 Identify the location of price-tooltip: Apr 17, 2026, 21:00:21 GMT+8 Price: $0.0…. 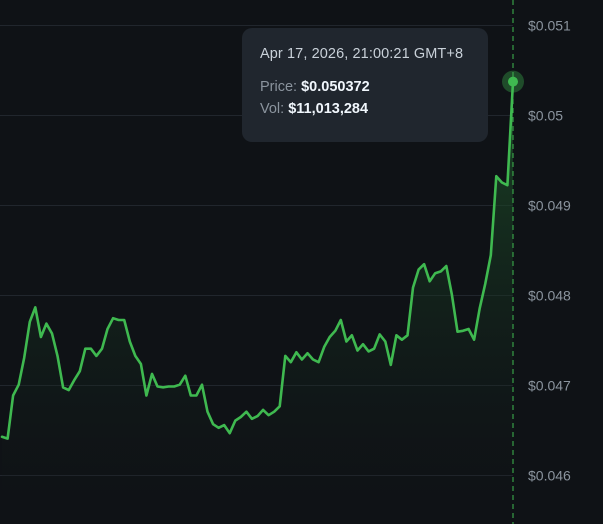
(365, 85).